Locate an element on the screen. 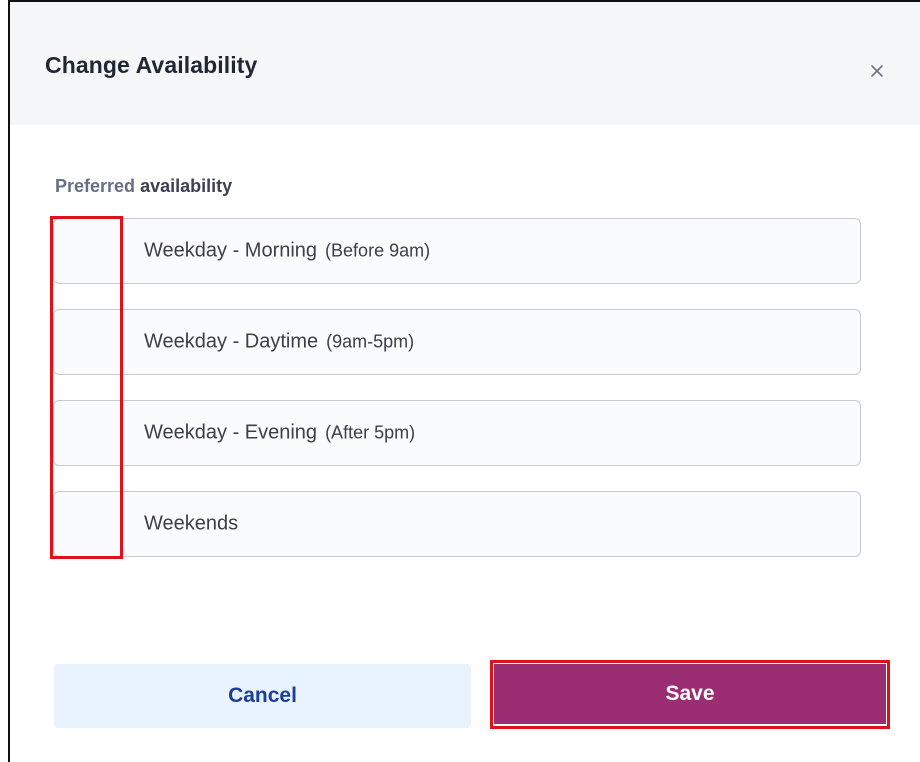 The height and width of the screenshot is (762, 920). option-title: Weekday - Morning is located at coordinates (231, 250).